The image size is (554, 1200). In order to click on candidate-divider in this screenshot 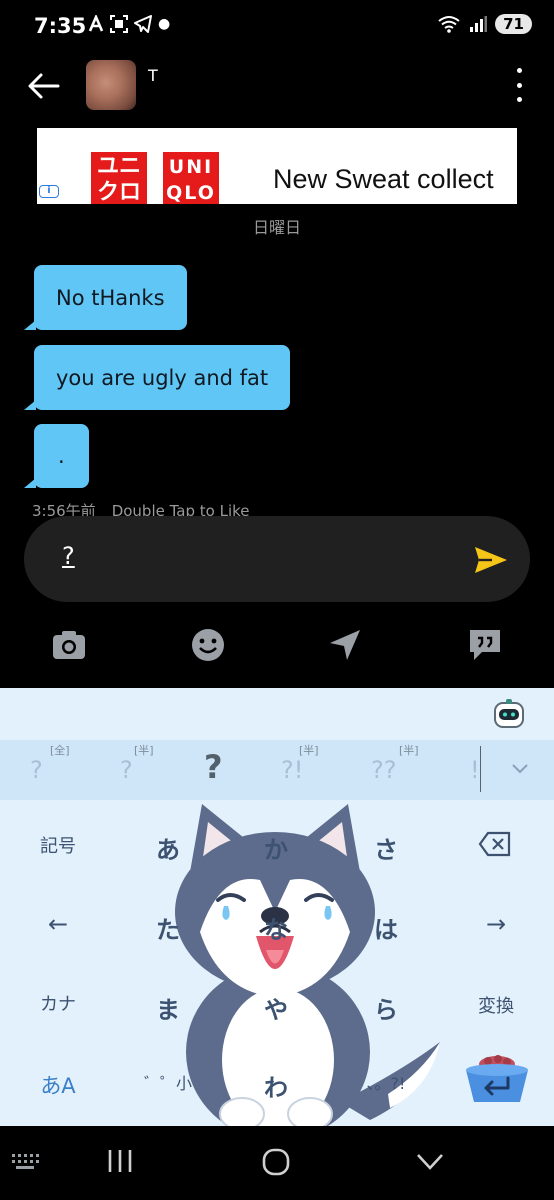, I will do `click(480, 769)`.